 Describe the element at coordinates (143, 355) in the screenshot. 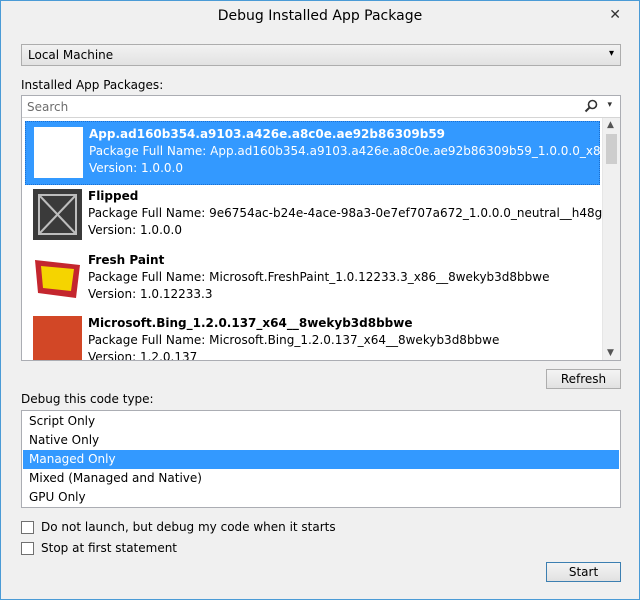

I see `package-version: Version: 1.2.0.137` at that location.